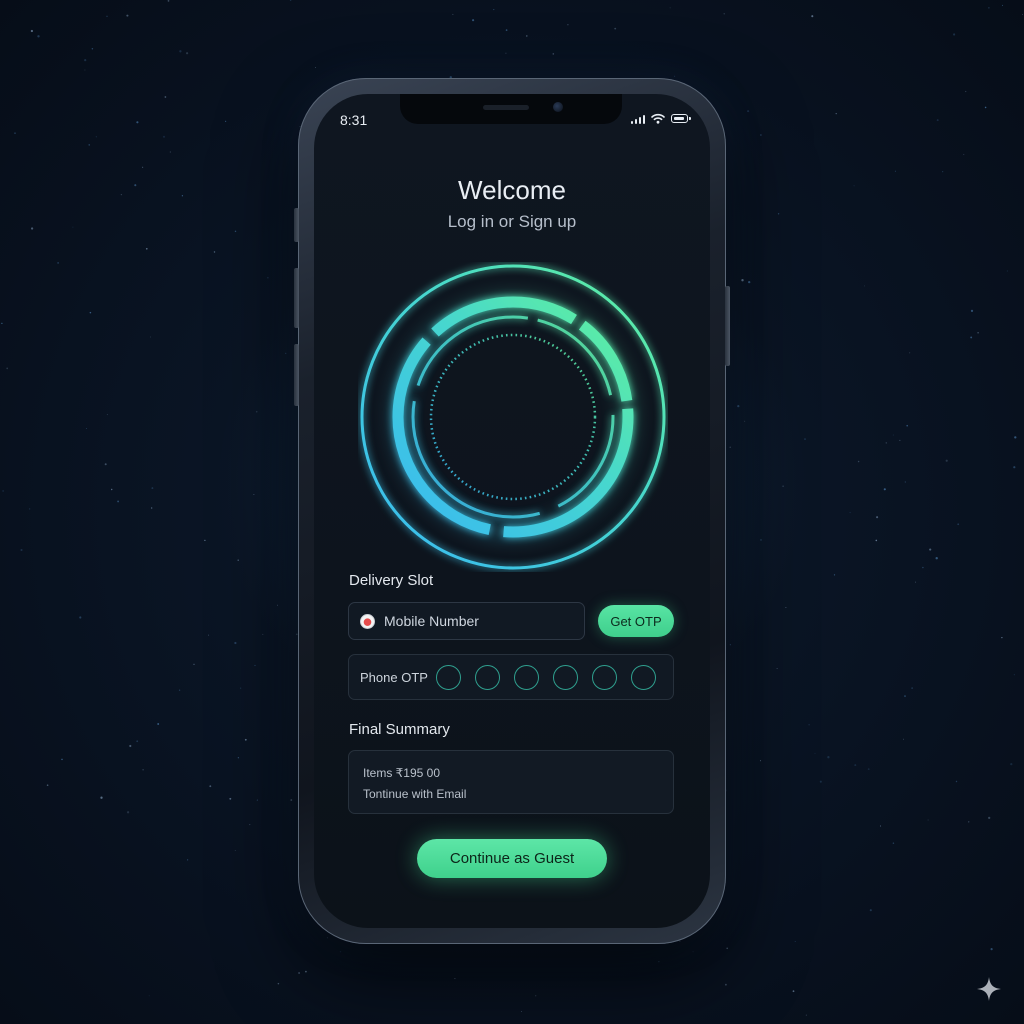 The height and width of the screenshot is (1024, 1024). Describe the element at coordinates (354, 120) in the screenshot. I see `status-time: 8:31` at that location.